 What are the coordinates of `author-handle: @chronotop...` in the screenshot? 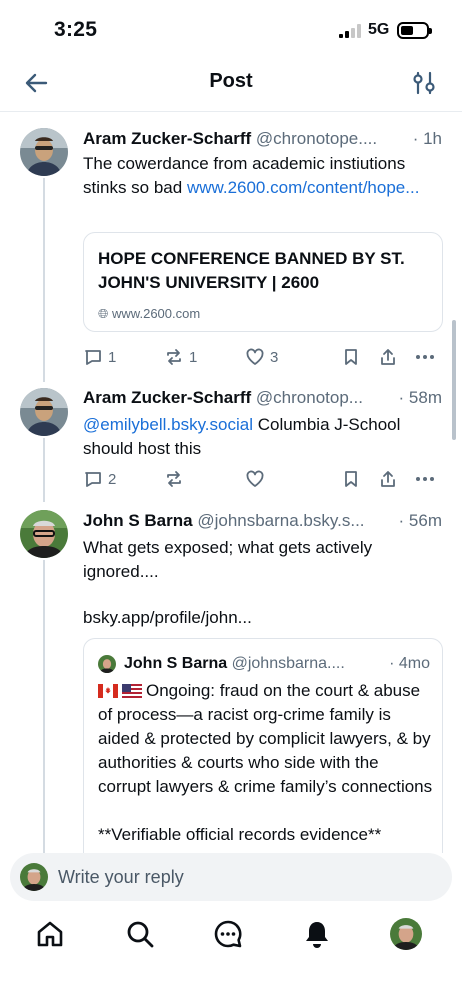 It's located at (309, 397).